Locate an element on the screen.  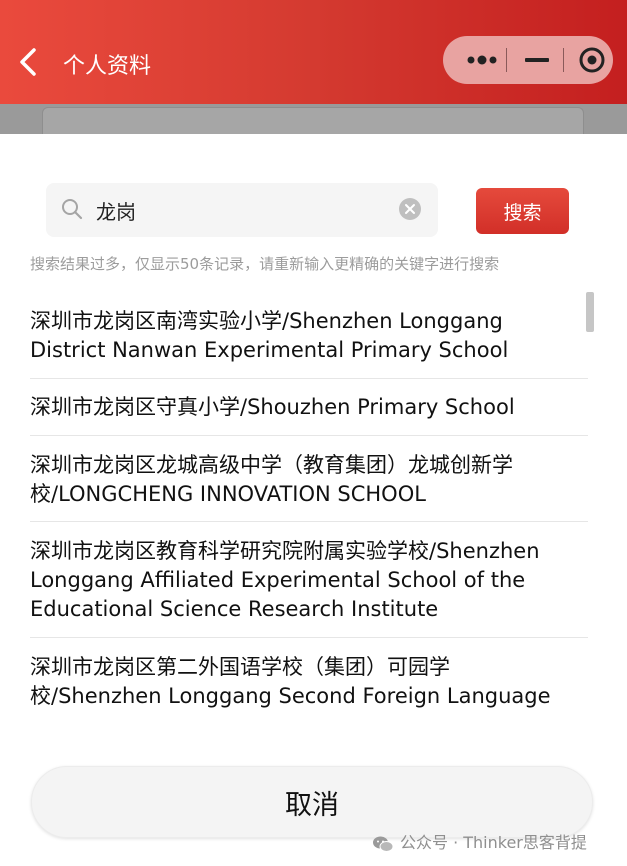
search-bar is located at coordinates (242, 210).